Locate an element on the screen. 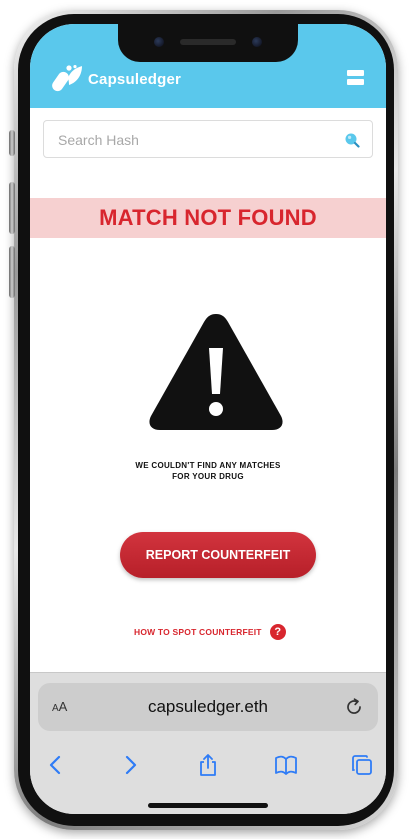  how-to-spot-link: HOW TO SPOT COUNTERFEIT ? is located at coordinates (210, 632).